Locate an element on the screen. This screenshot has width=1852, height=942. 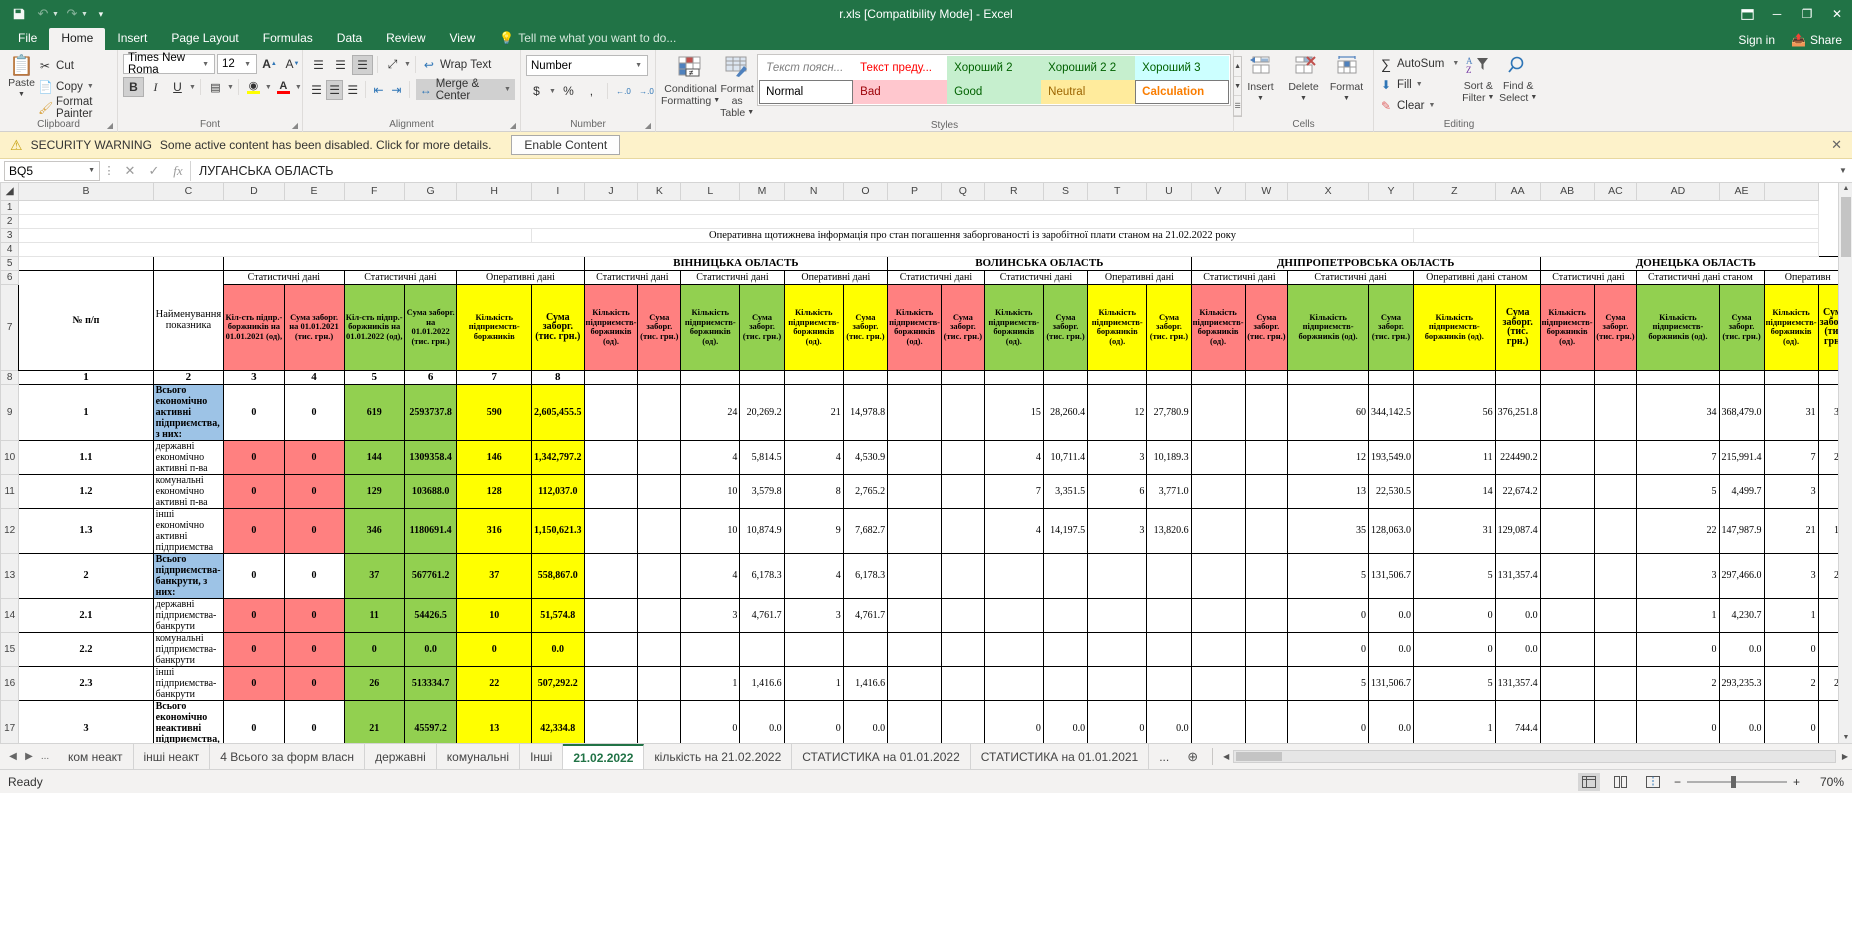
column-header-Q: Q is located at coordinates (962, 192).